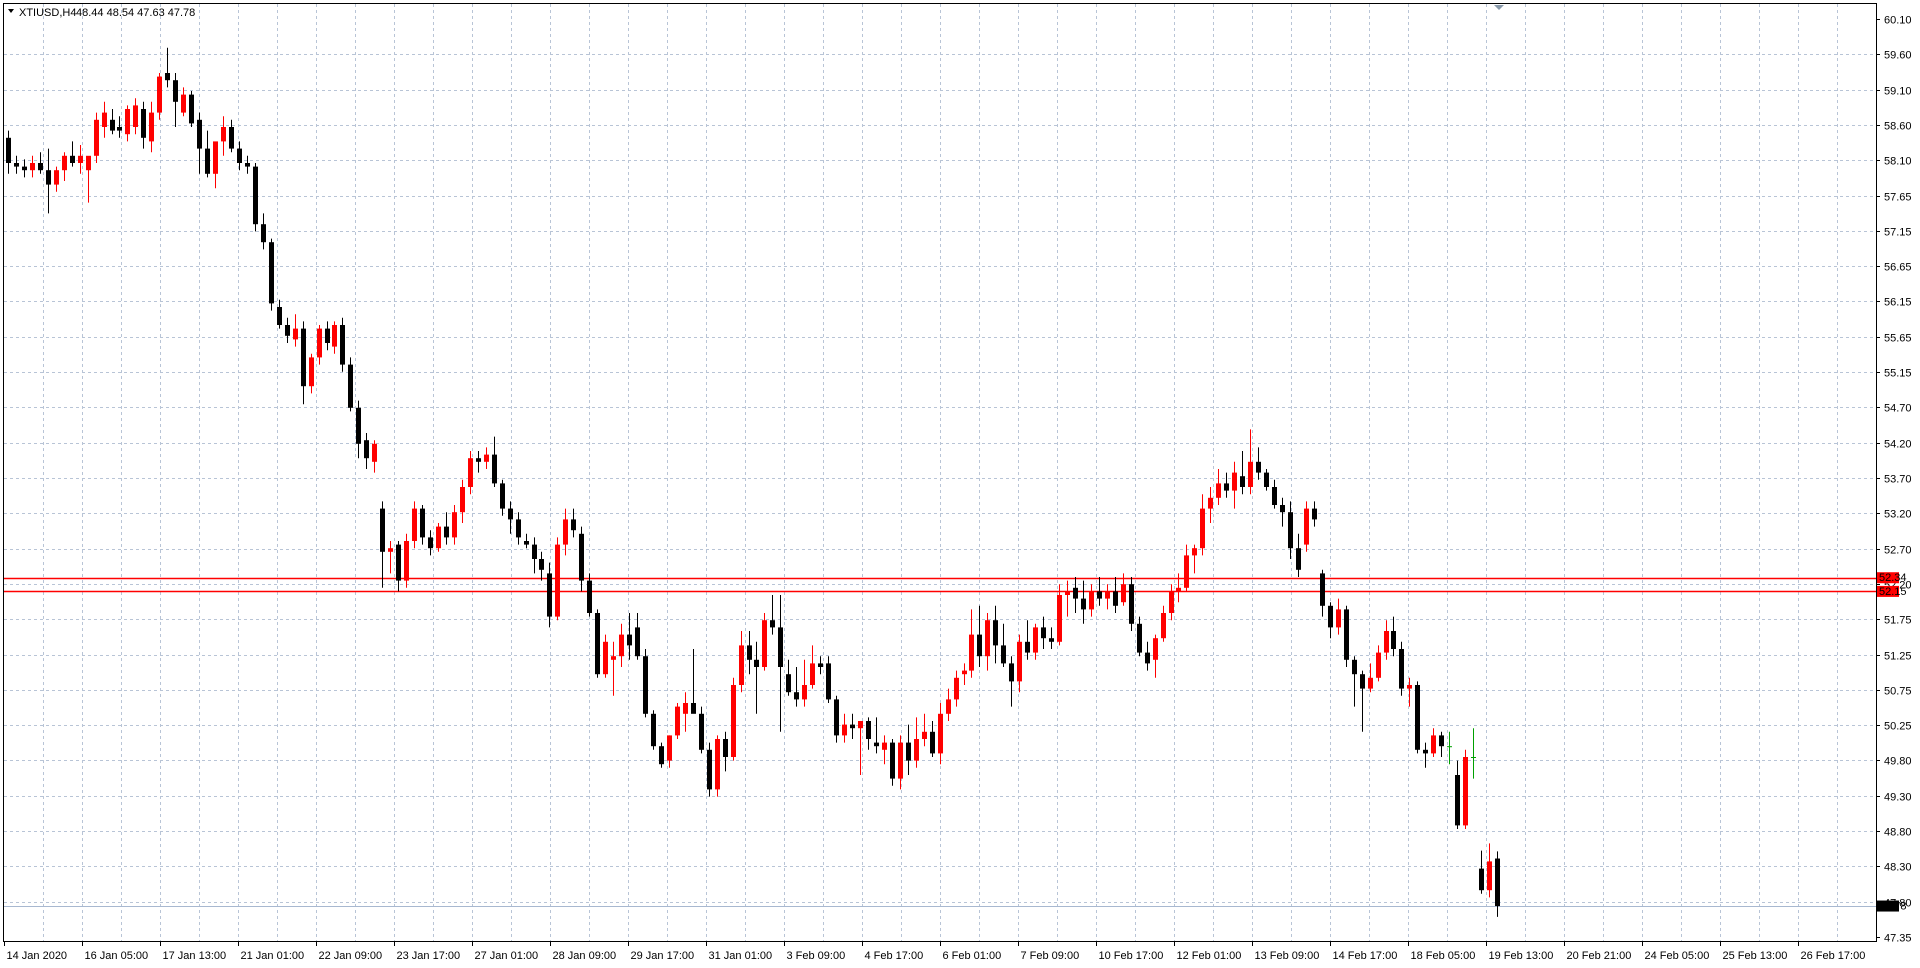 The height and width of the screenshot is (968, 1920). I want to click on time-tick-label: 28 Jan 09:00, so click(585, 956).